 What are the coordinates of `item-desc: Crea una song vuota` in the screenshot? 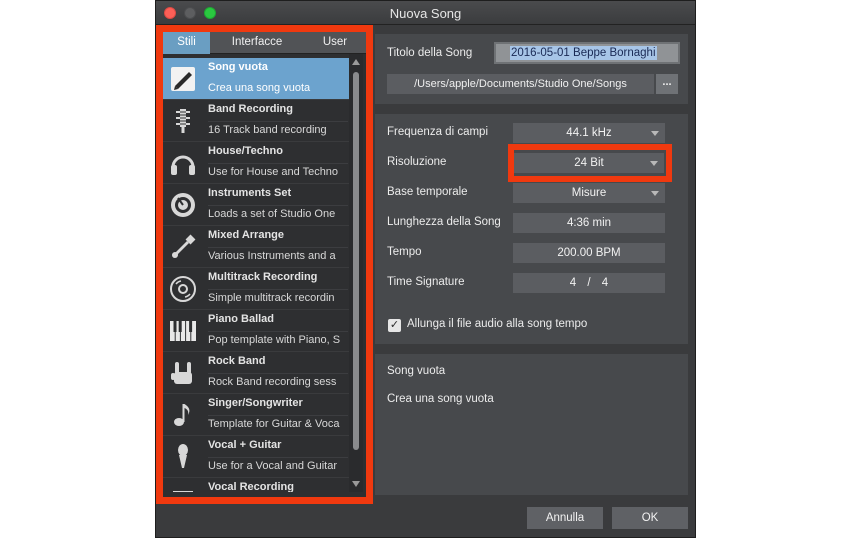 It's located at (259, 88).